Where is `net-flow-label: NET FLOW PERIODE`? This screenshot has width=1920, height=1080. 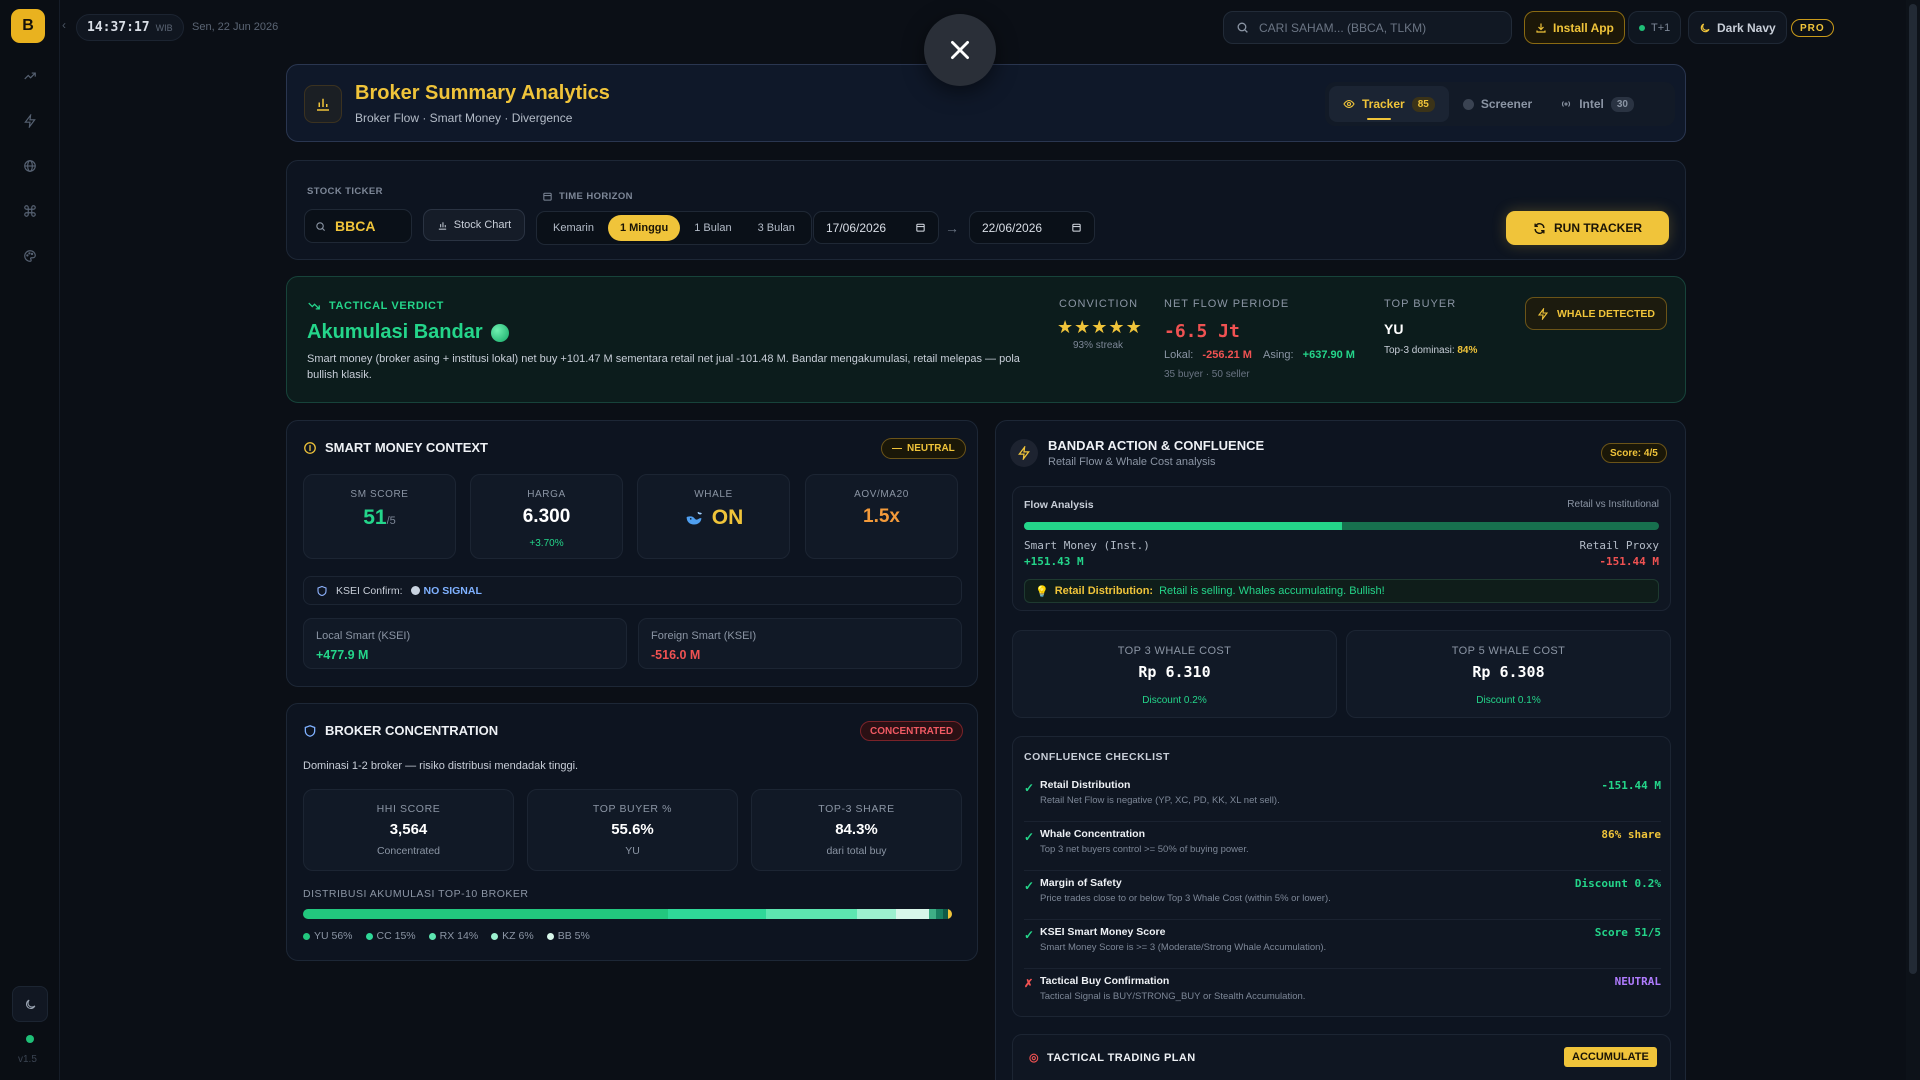 net-flow-label: NET FLOW PERIODE is located at coordinates (1227, 304).